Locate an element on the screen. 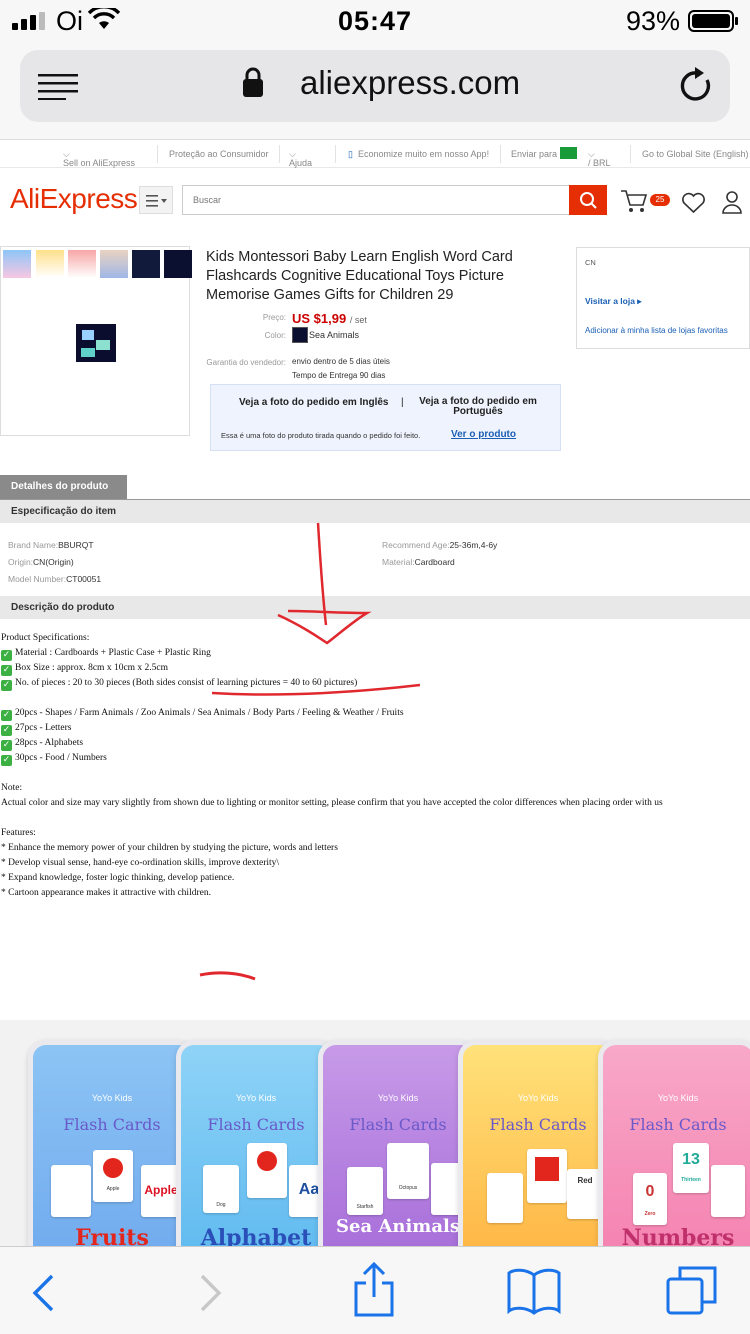 This screenshot has width=750, height=1334. menu-icon is located at coordinates (156, 201).